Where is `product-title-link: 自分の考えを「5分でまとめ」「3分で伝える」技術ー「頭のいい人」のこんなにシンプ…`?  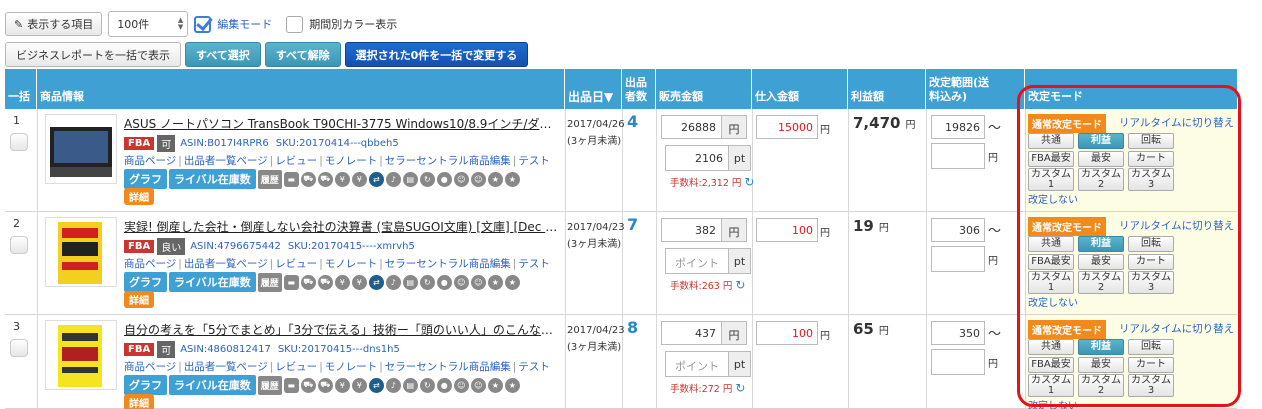
product-title-link: 自分の考えを「5分でまとめ」「3分で伝える」技術ー「頭のいい人」のこんなにシンプ… is located at coordinates (342, 329).